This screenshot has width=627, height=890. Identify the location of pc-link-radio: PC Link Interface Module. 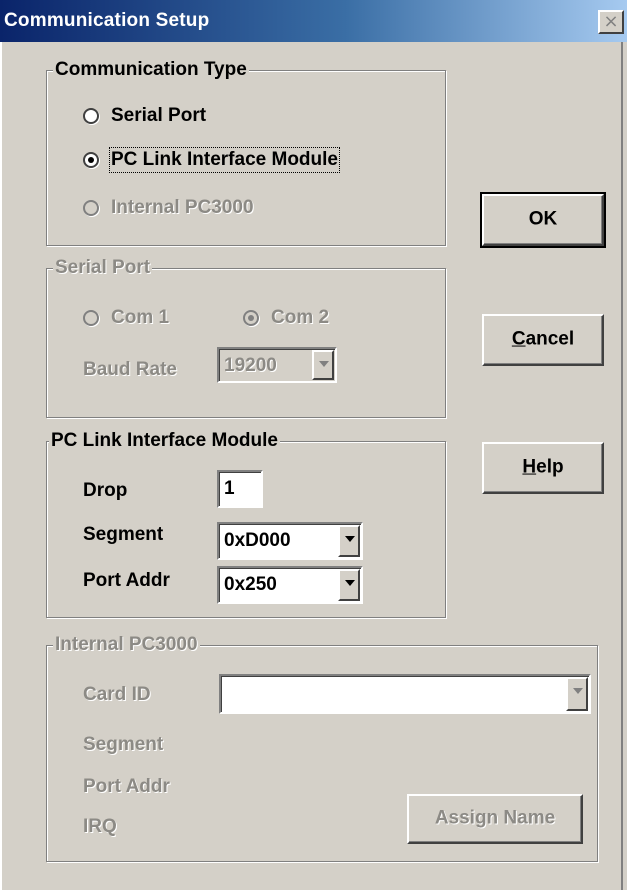
(211, 160).